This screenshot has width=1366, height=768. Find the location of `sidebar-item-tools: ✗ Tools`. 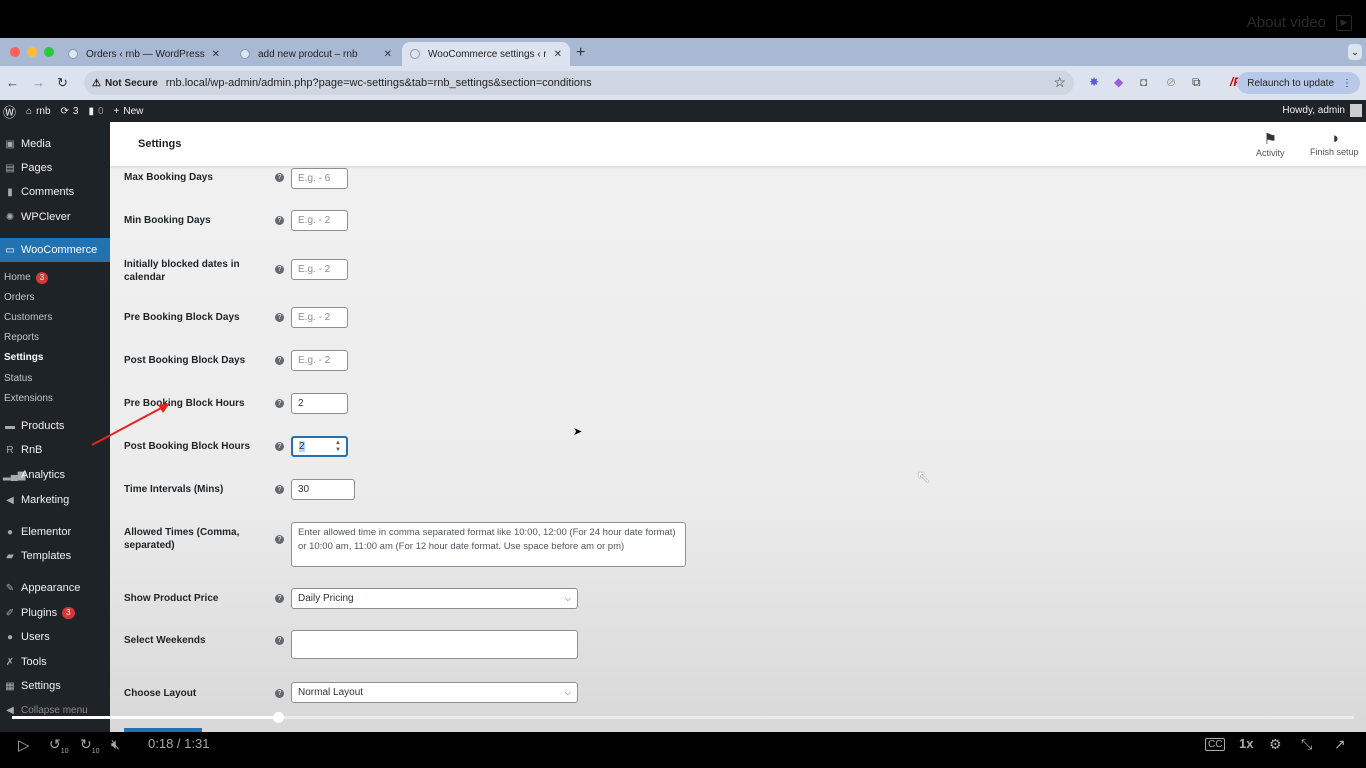

sidebar-item-tools: ✗ Tools is located at coordinates (55, 662).